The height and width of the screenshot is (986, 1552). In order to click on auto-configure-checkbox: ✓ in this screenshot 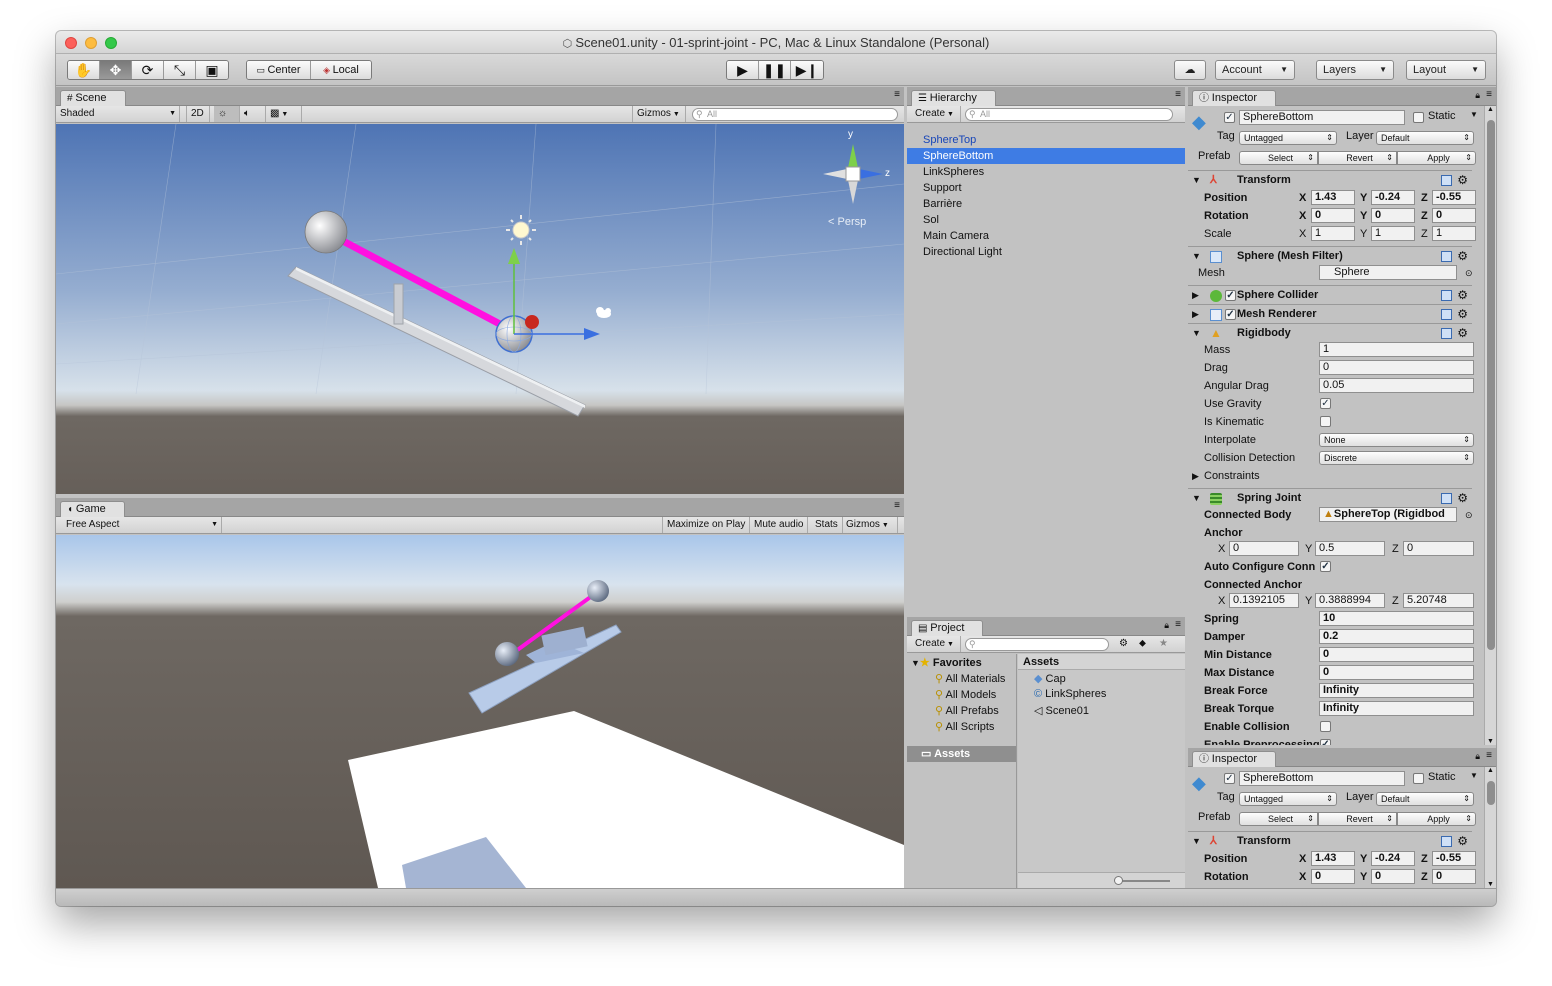, I will do `click(1325, 566)`.